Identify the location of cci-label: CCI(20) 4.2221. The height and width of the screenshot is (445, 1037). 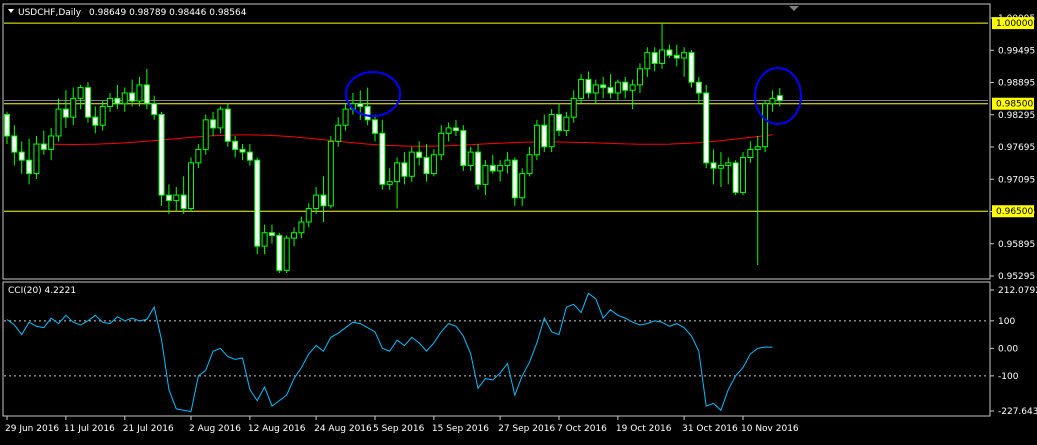
(42, 291).